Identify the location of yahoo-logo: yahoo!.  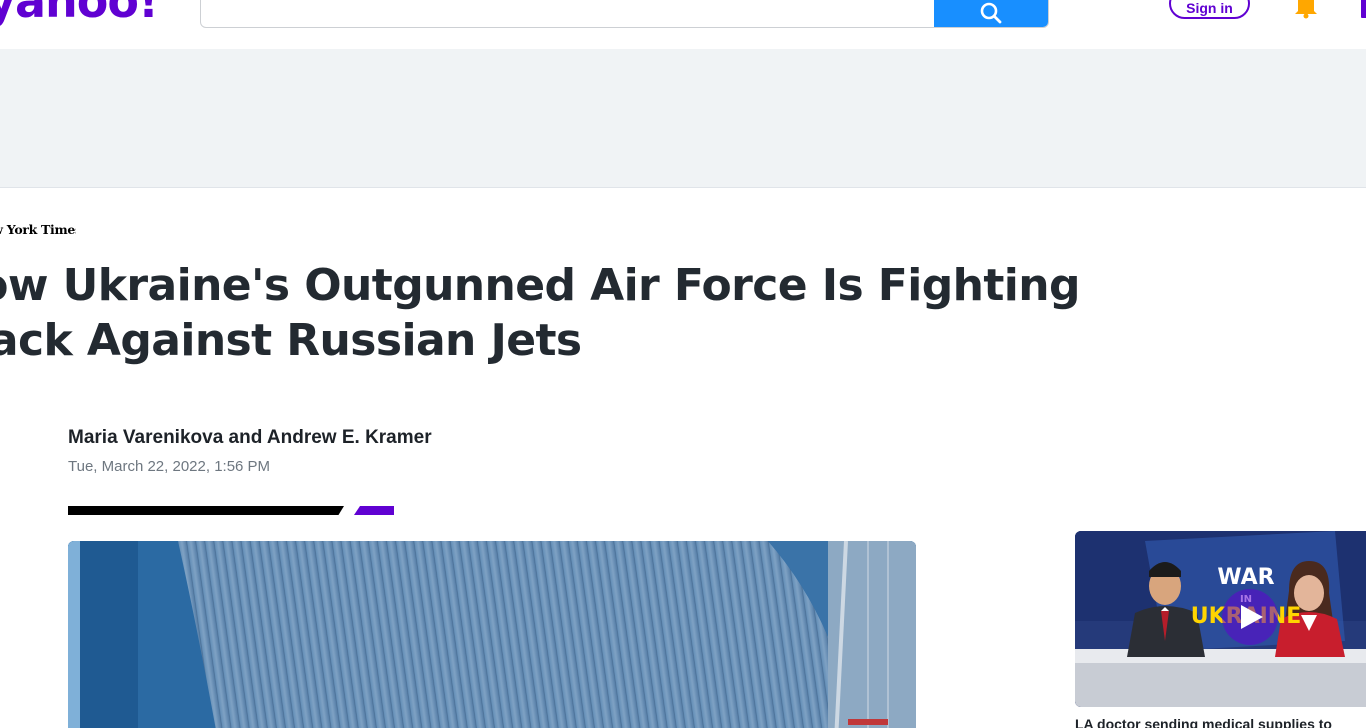
(79, 12).